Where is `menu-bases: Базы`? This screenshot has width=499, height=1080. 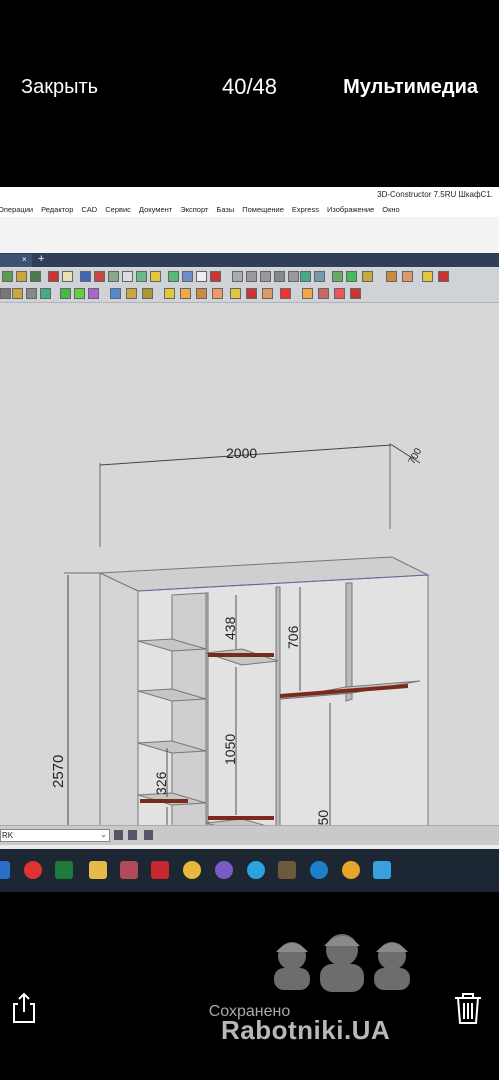 menu-bases: Базы is located at coordinates (225, 209).